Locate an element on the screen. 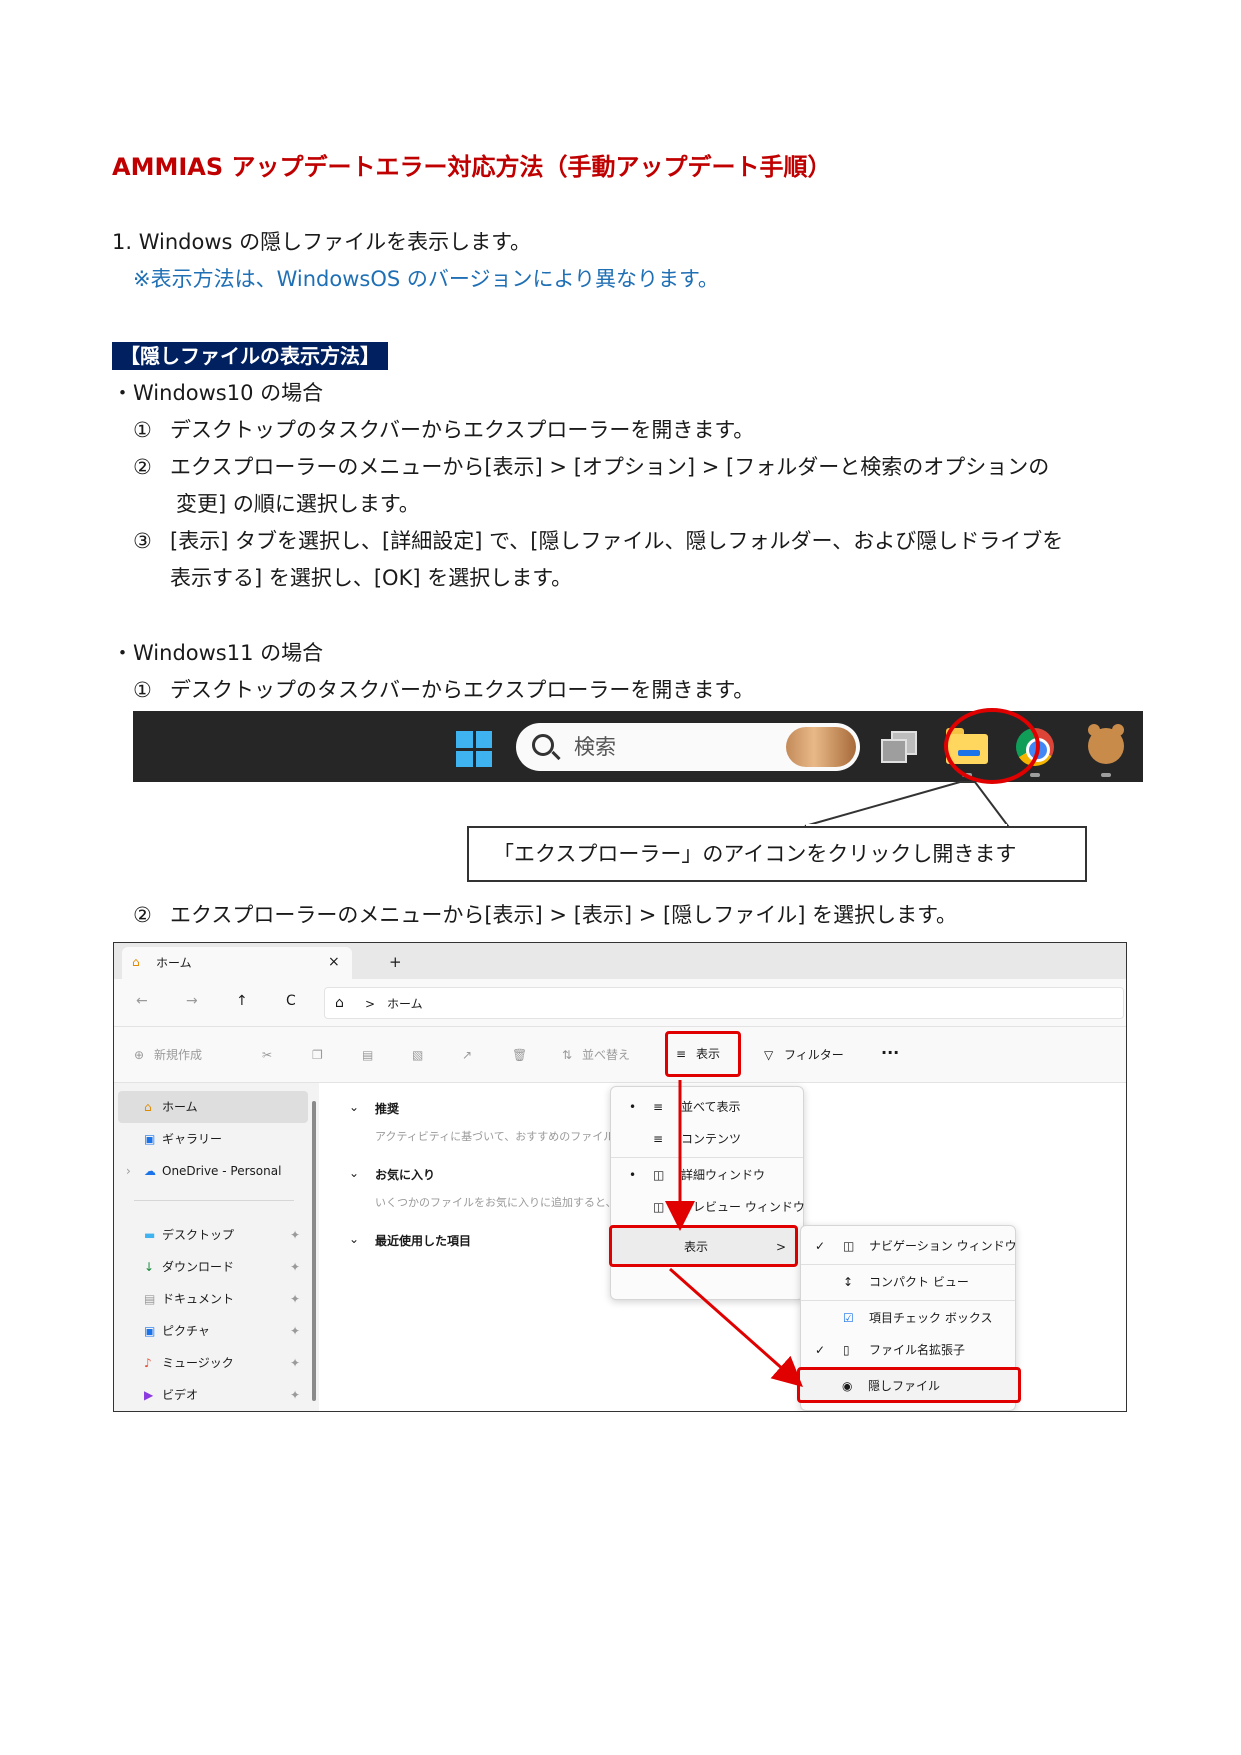 The width and height of the screenshot is (1241, 1755). callout-text: 「エクスプローラー」のアイコンをクリックし開きます is located at coordinates (755, 854).